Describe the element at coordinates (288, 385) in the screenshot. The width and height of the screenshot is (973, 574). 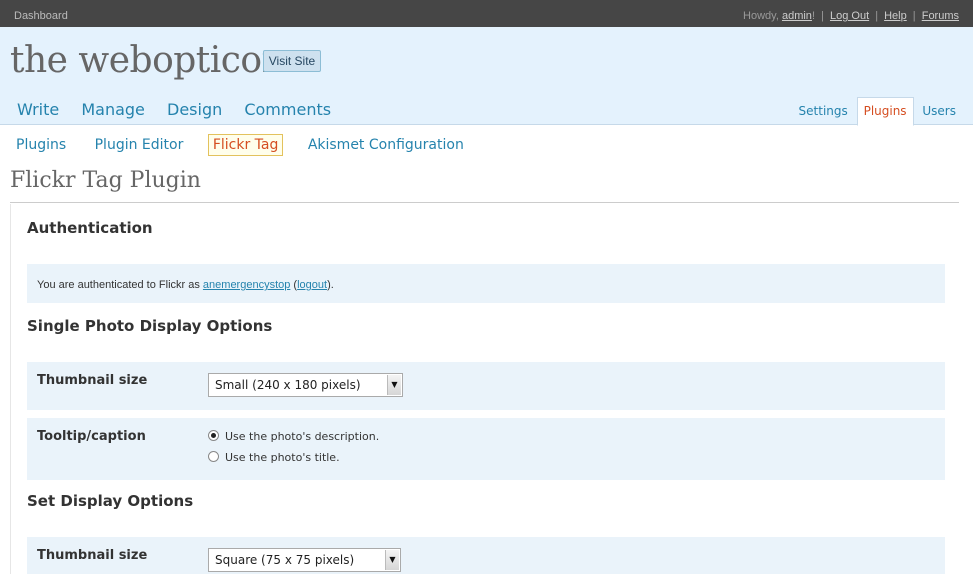
I see `single-thumbnail-value: Small (240 x 180 pixels)` at that location.